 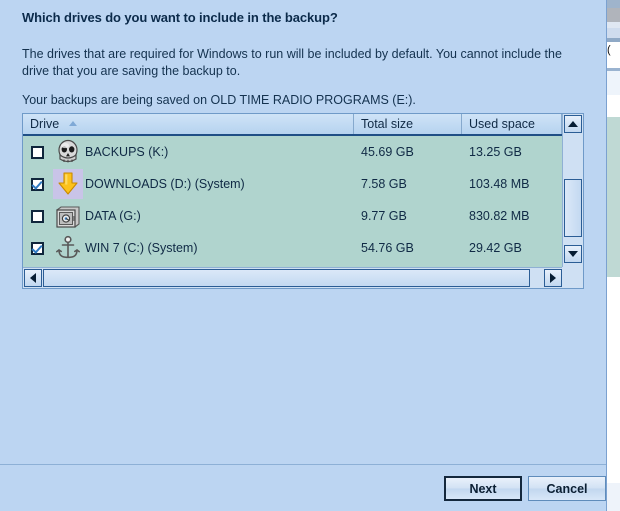 I want to click on next-button: Next, so click(x=483, y=488).